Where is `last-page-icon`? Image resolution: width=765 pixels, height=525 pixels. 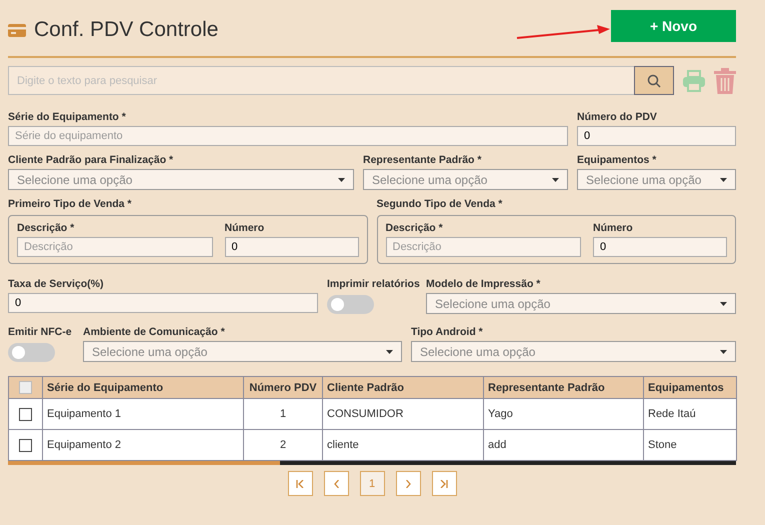
last-page-icon is located at coordinates (444, 484).